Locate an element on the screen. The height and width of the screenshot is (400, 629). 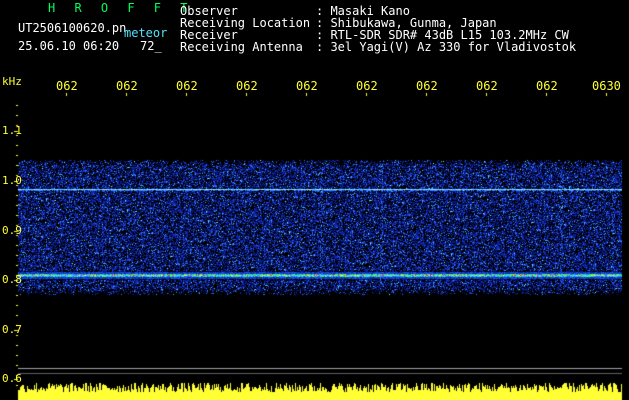
y-axis-unit: kHz is located at coordinates (12, 81).